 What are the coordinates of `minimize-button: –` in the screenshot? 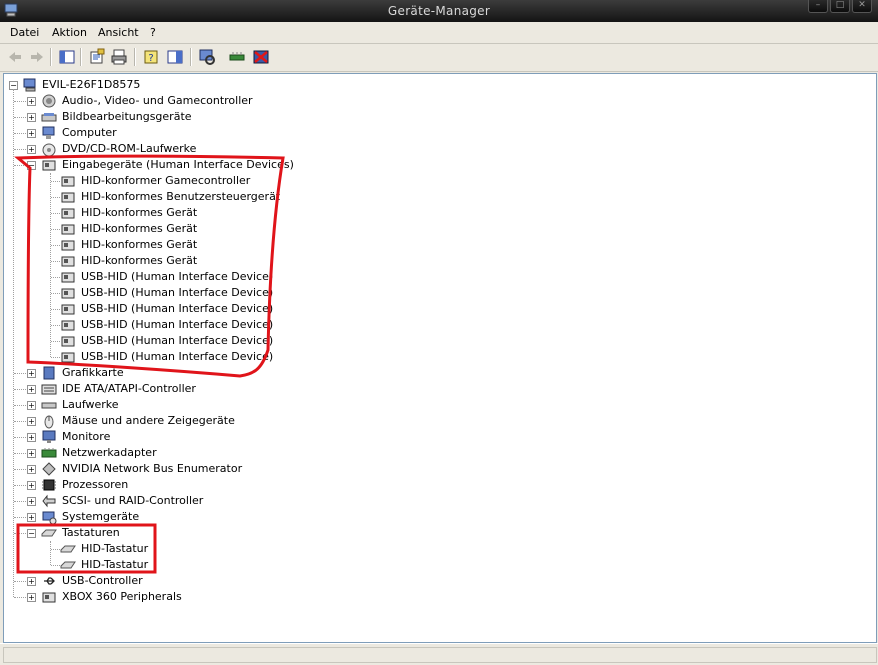 It's located at (818, 6).